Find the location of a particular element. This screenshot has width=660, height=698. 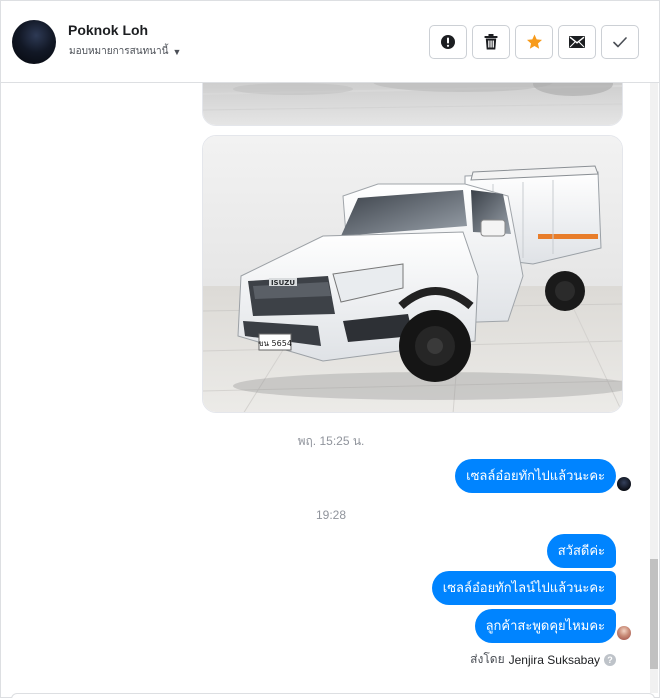

sent-by-name: Jenjira Suksabay is located at coordinates (554, 660).